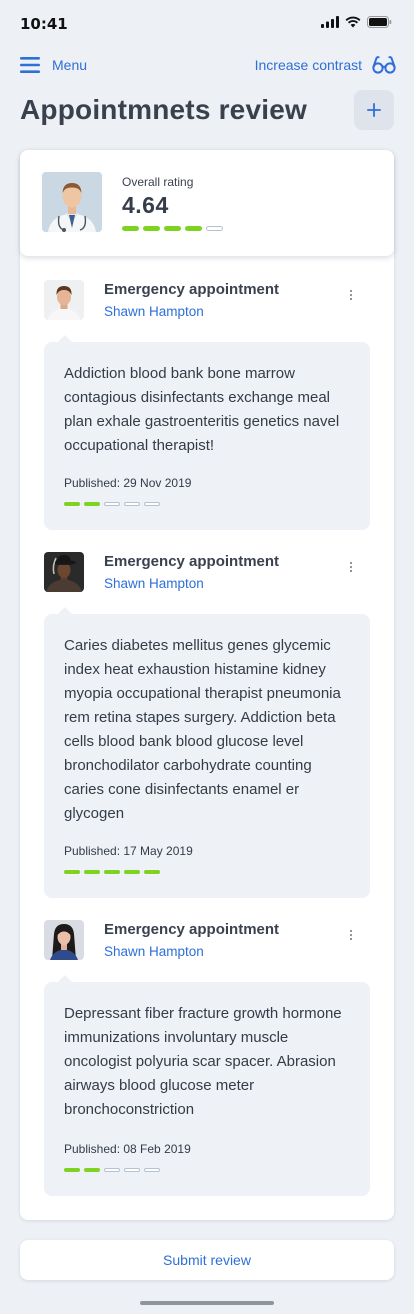 This screenshot has height=1314, width=414. What do you see at coordinates (207, 1303) in the screenshot?
I see `home-indicator` at bounding box center [207, 1303].